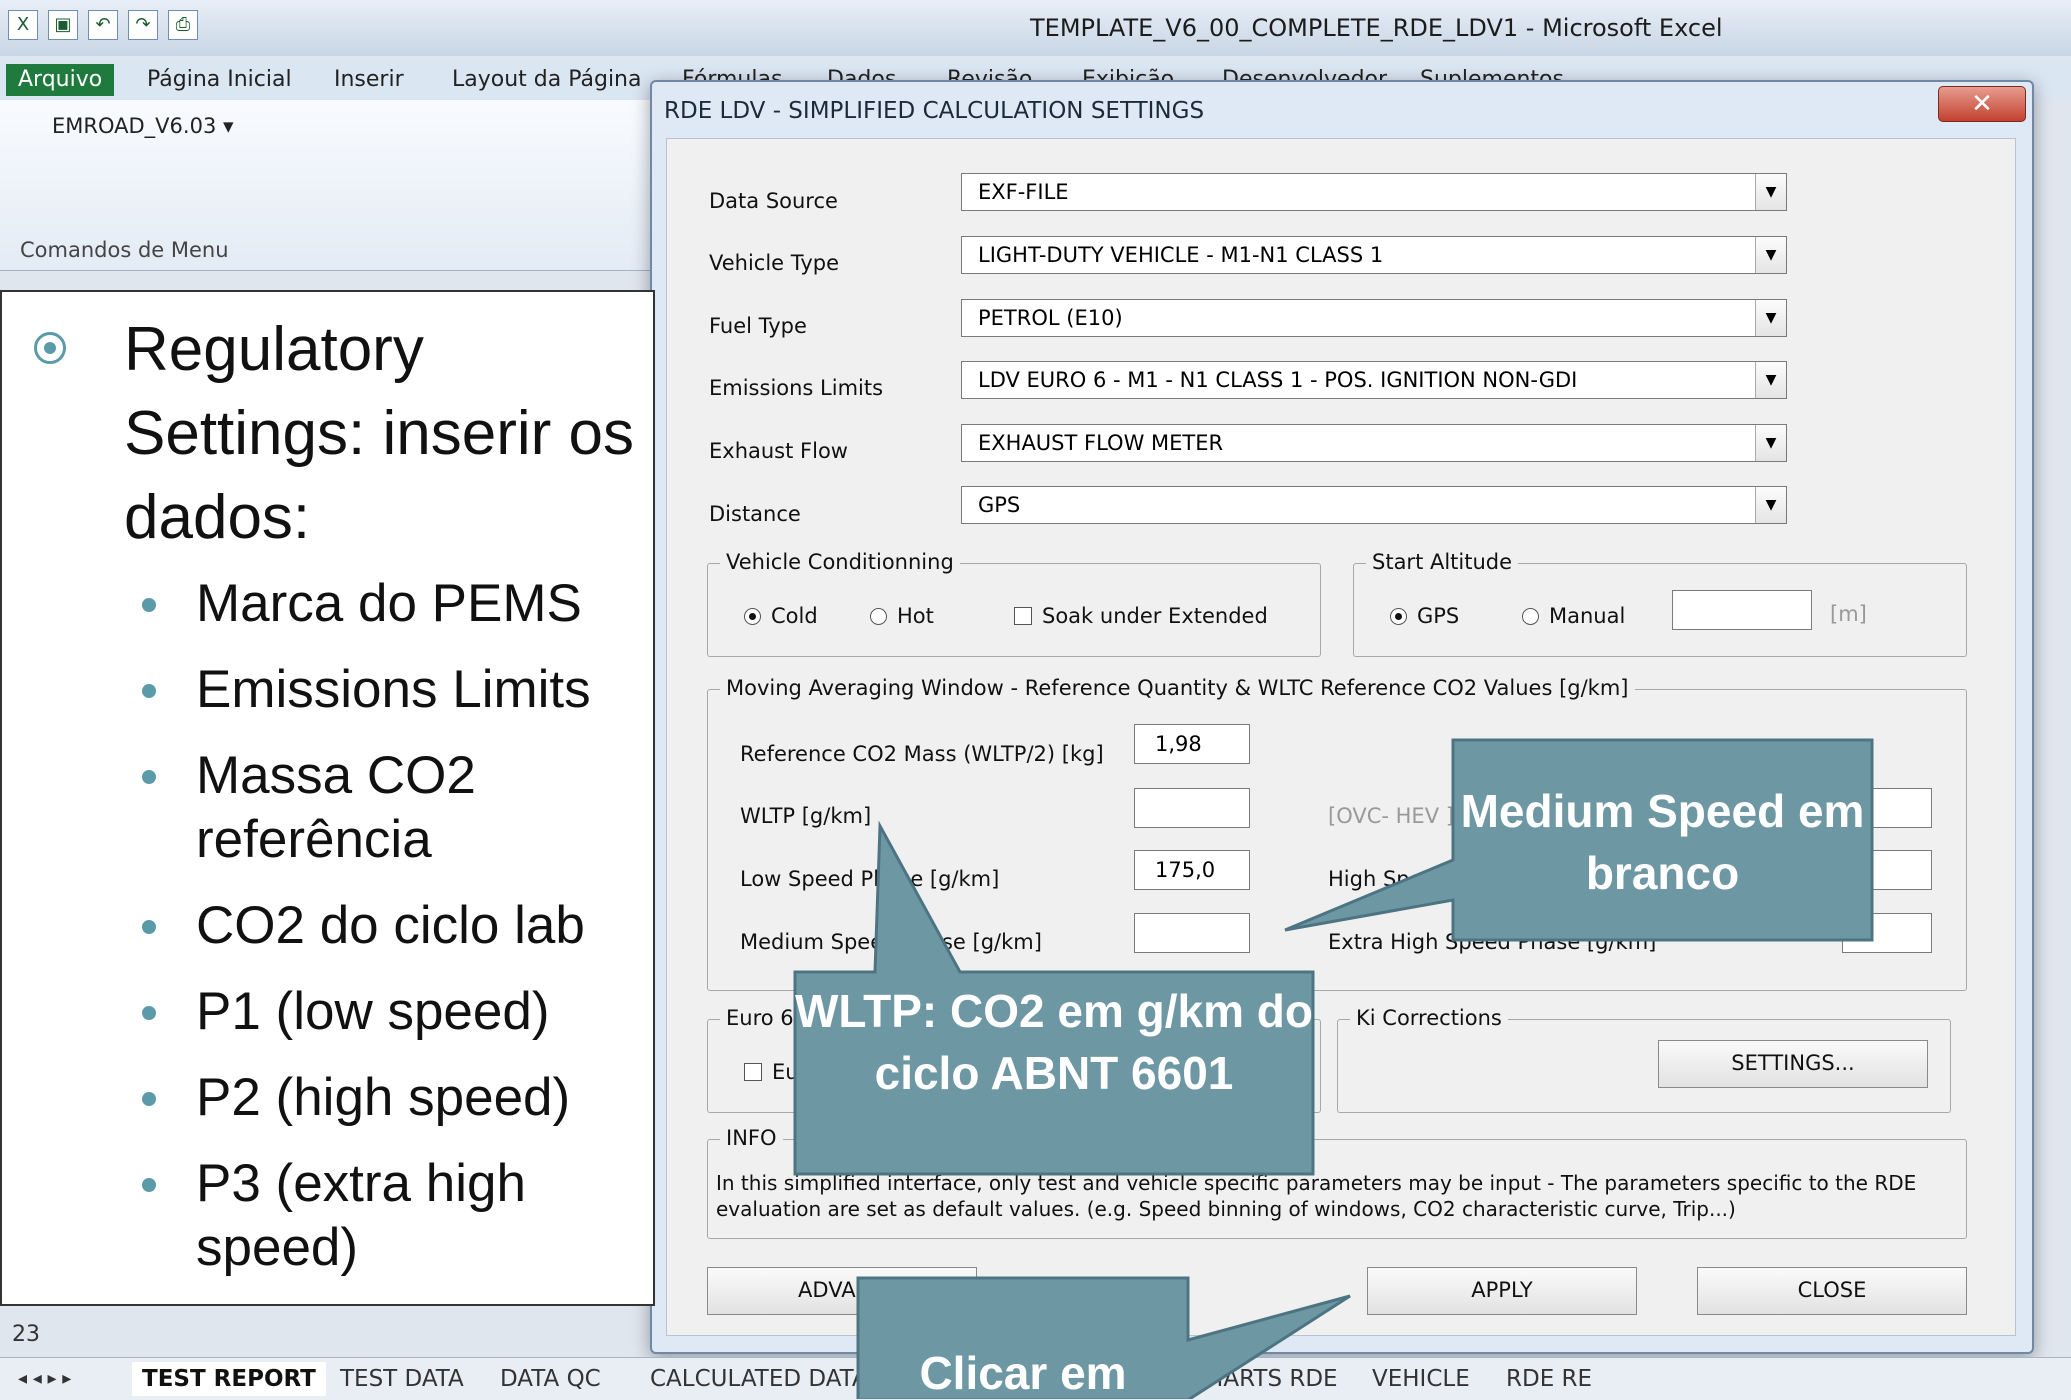  What do you see at coordinates (1421, 1379) in the screenshot?
I see `sheet-tab-vehicle: VEHICLE` at bounding box center [1421, 1379].